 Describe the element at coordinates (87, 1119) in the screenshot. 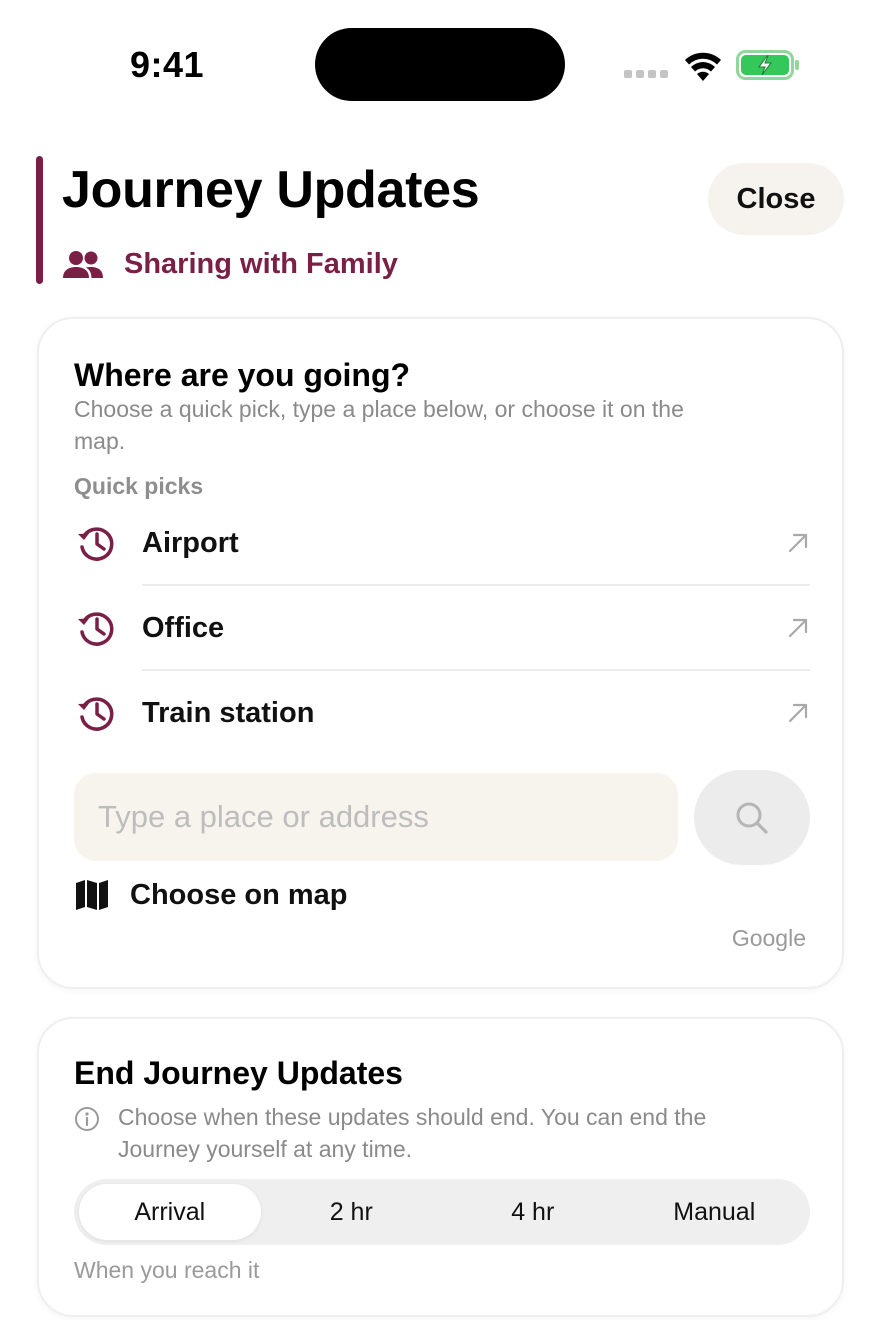

I see `info-icon` at that location.